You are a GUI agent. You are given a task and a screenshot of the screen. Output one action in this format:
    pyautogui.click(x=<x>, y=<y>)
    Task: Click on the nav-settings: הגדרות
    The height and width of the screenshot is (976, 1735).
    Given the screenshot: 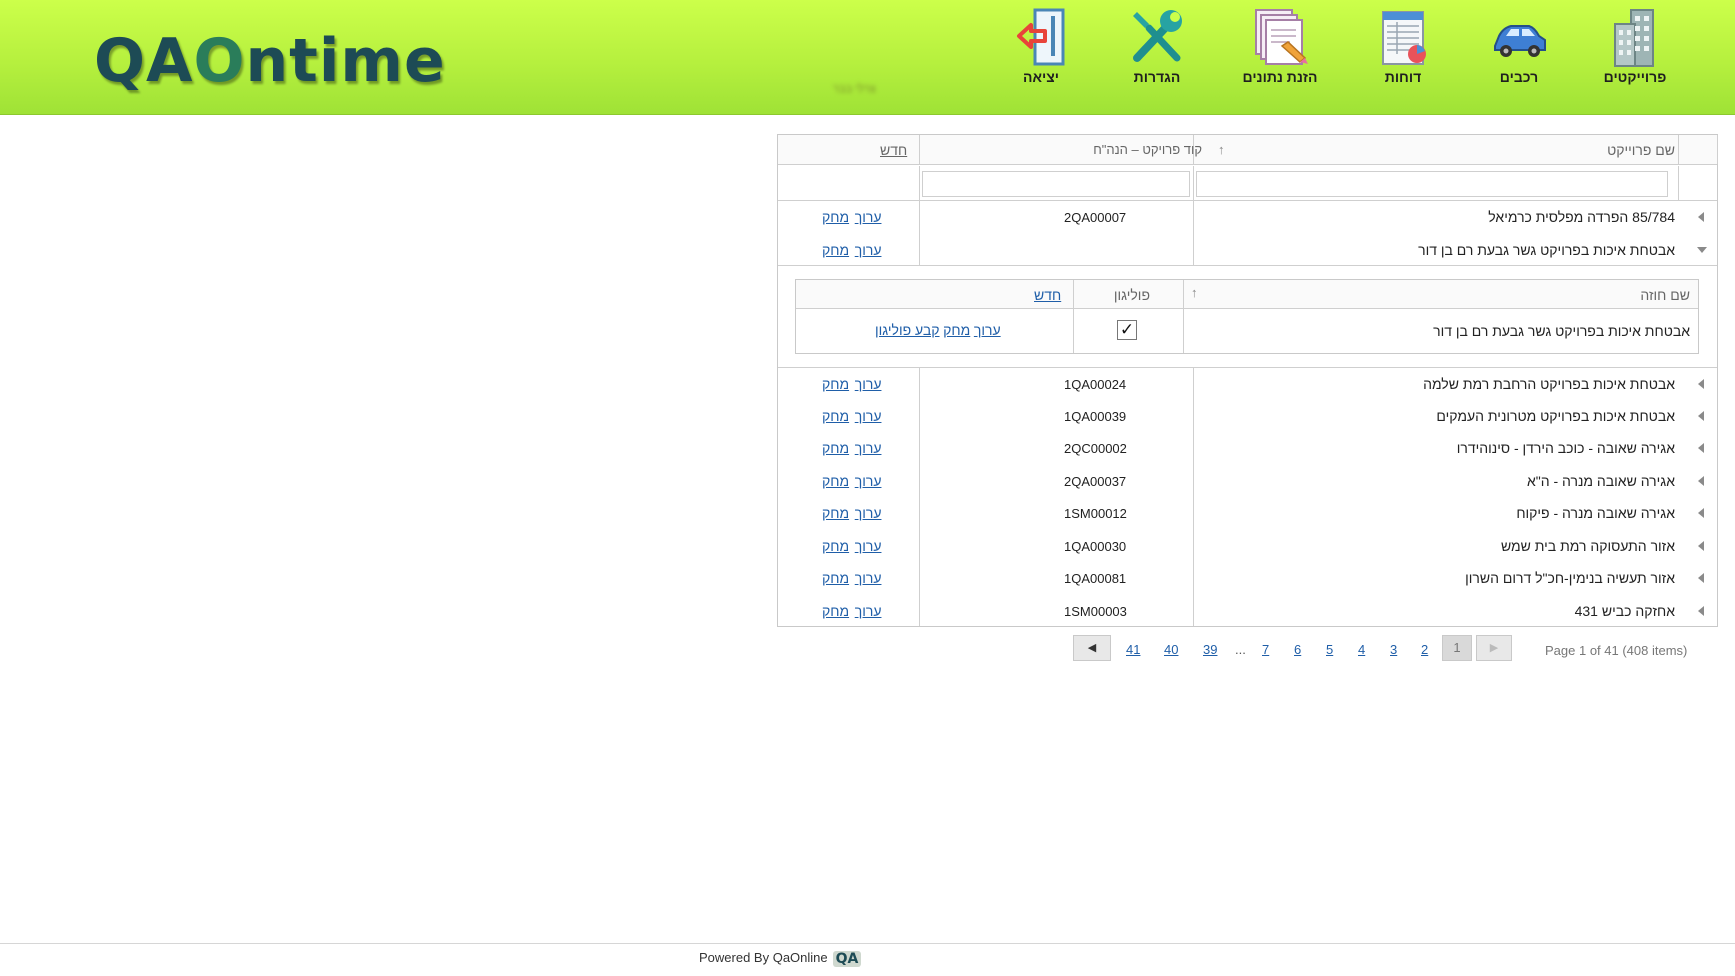 What is the action you would take?
    pyautogui.click(x=1157, y=46)
    